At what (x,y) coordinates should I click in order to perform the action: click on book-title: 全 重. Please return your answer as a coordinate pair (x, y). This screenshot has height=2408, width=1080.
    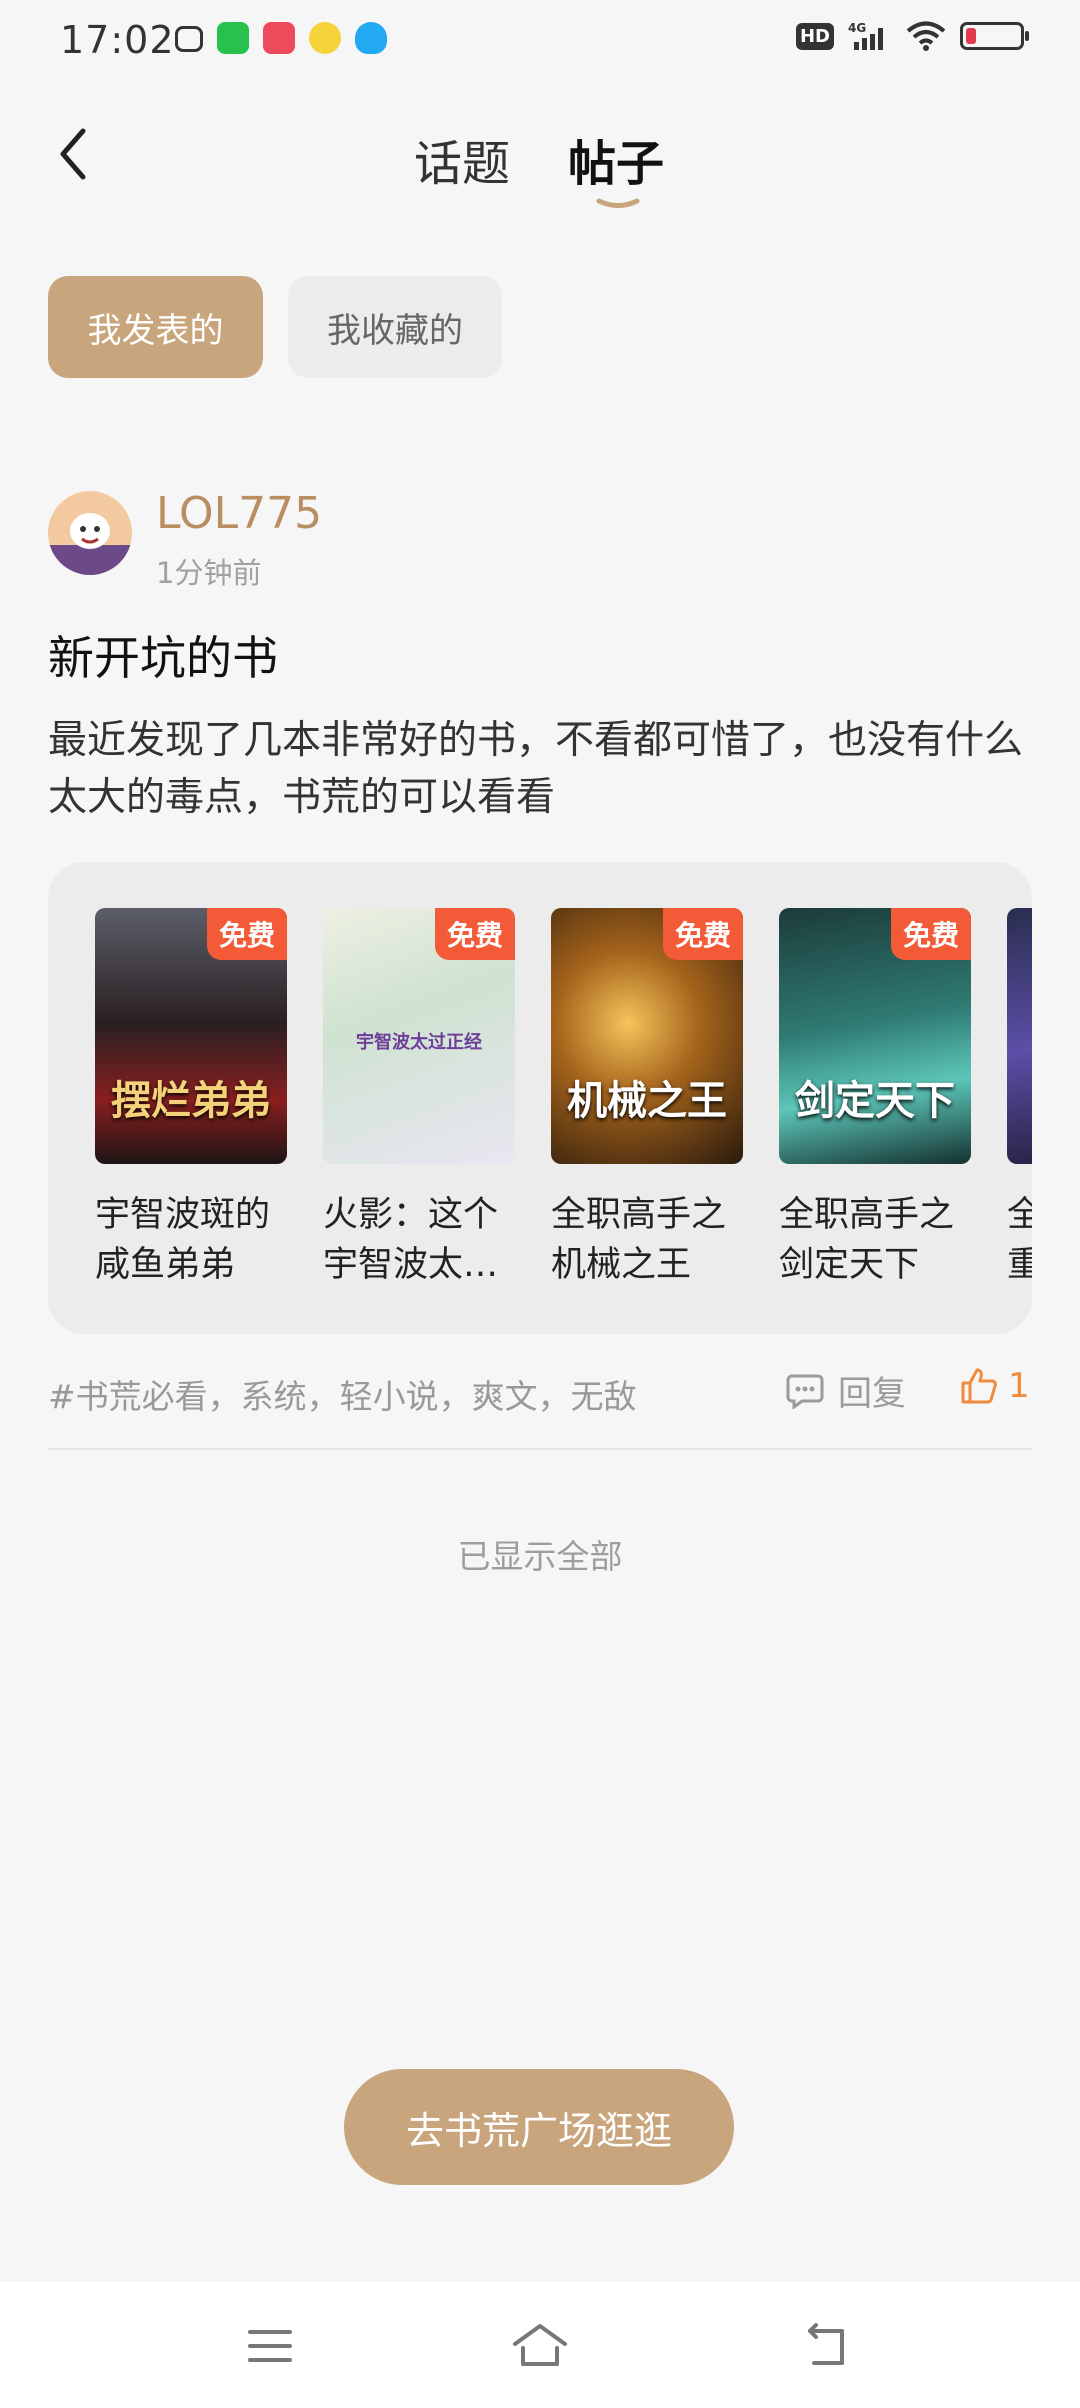
    Looking at the image, I should click on (1019, 1240).